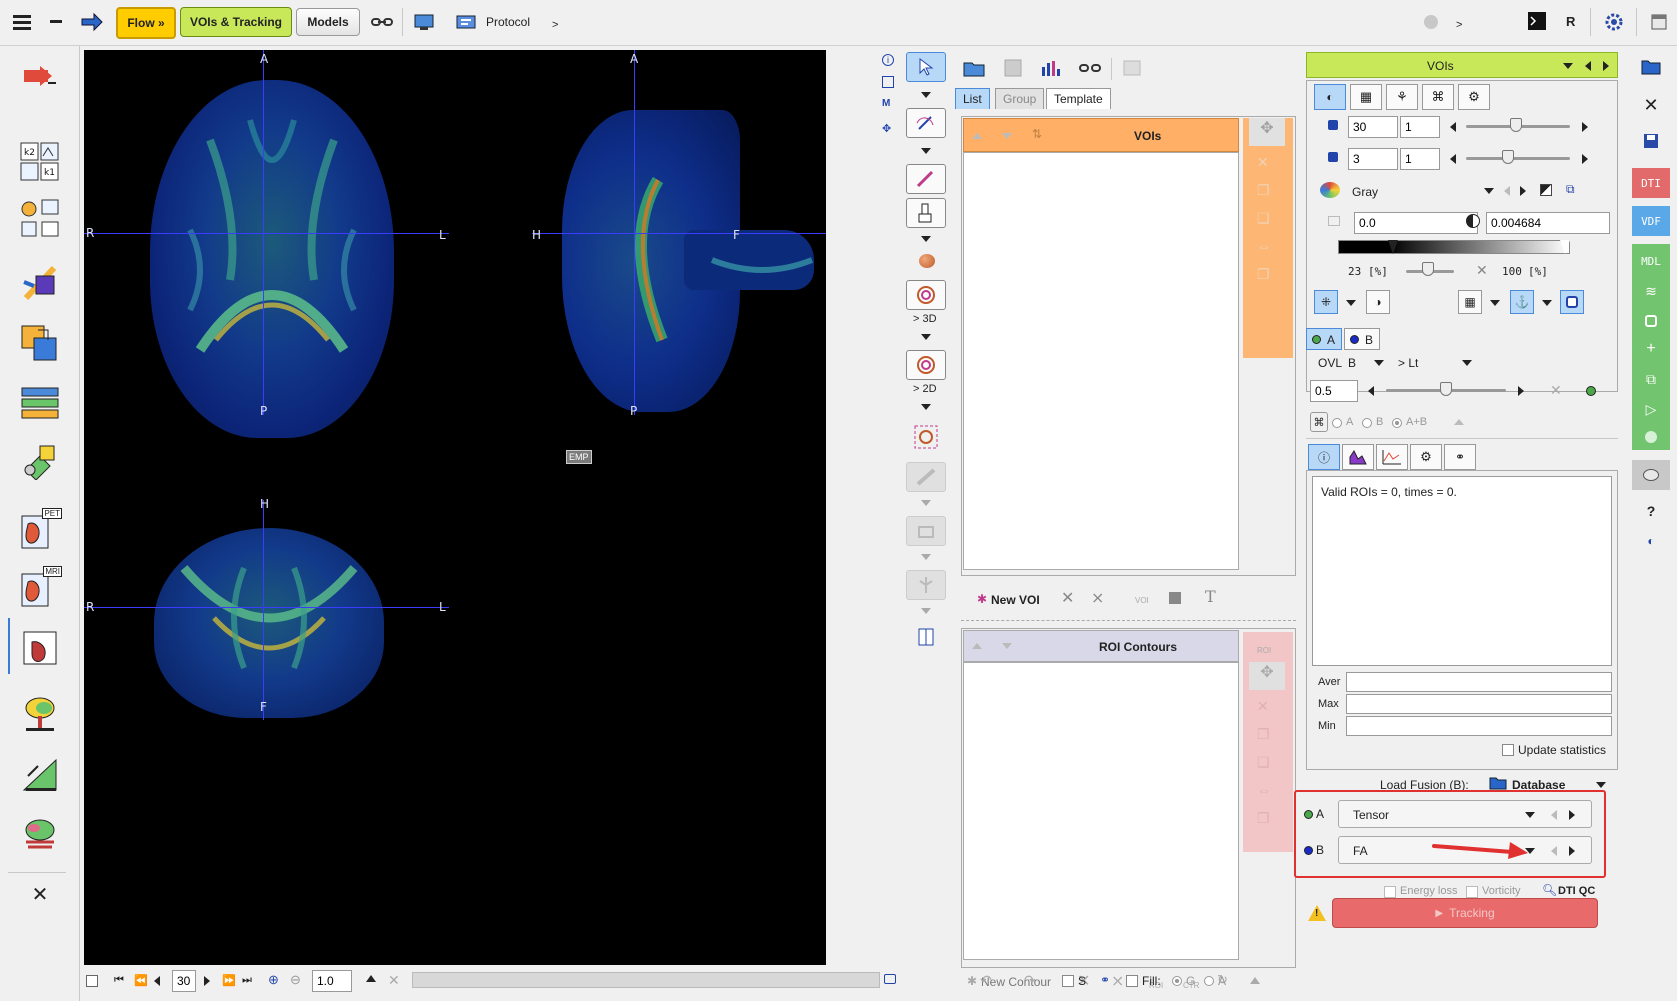  I want to click on layout-icon, so click(888, 82).